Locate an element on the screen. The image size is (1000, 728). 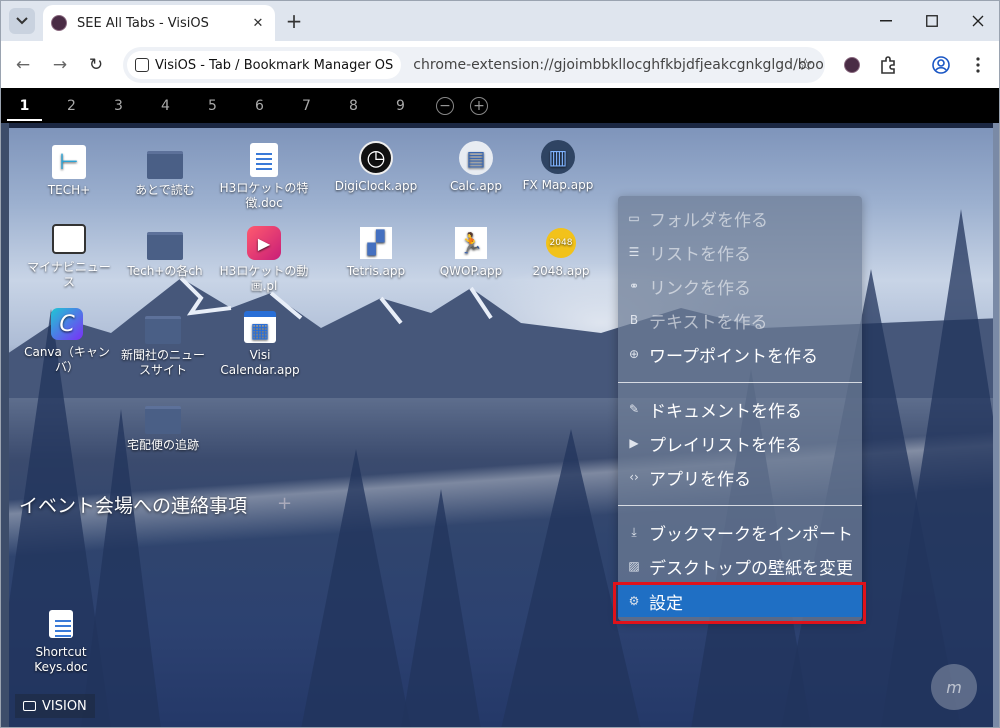
minimize-icon is located at coordinates (886, 21).